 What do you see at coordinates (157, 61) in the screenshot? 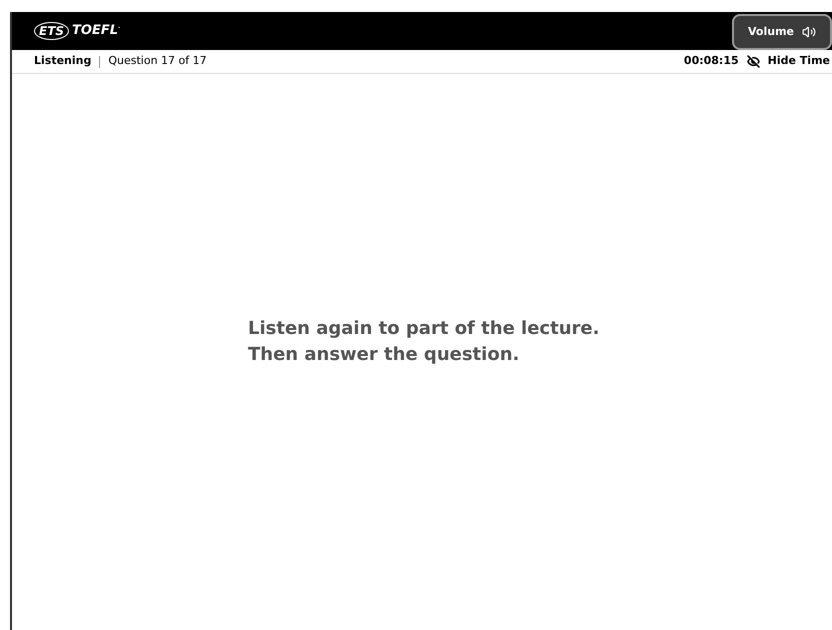
I see `question-counter: Question 17 of 17` at bounding box center [157, 61].